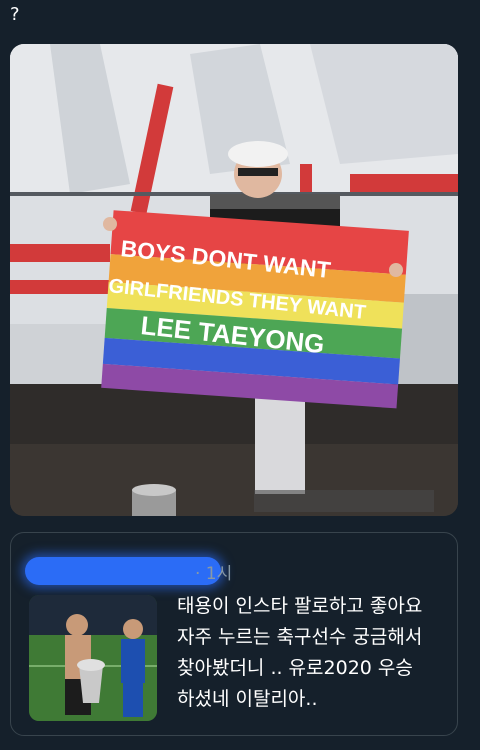 The width and height of the screenshot is (480, 750). Describe the element at coordinates (240, 746) in the screenshot. I see `bottom-bar` at that location.